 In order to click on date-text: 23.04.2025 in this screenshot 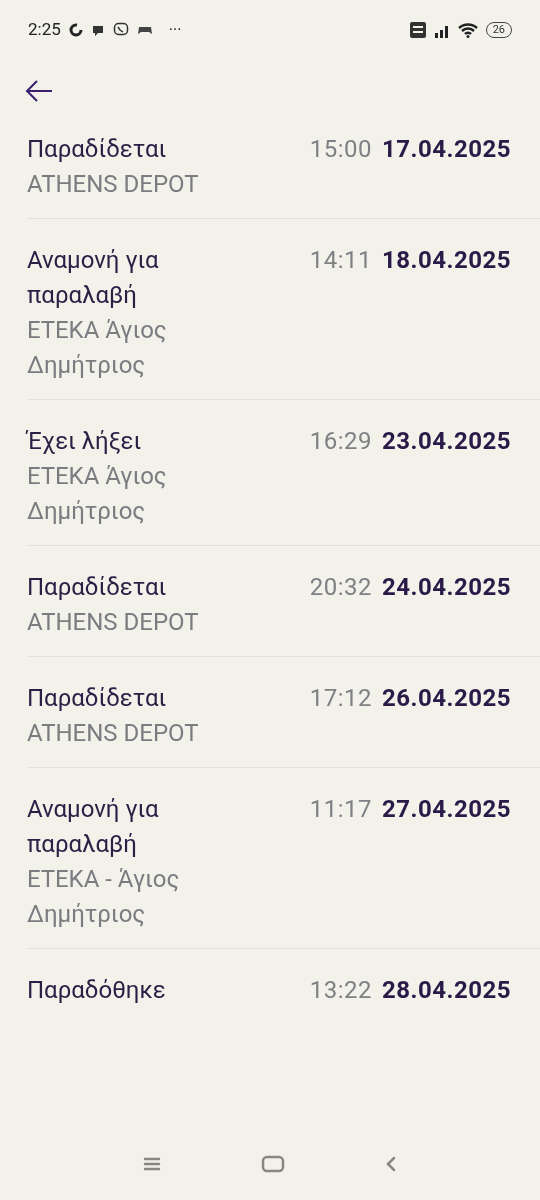, I will do `click(446, 441)`.